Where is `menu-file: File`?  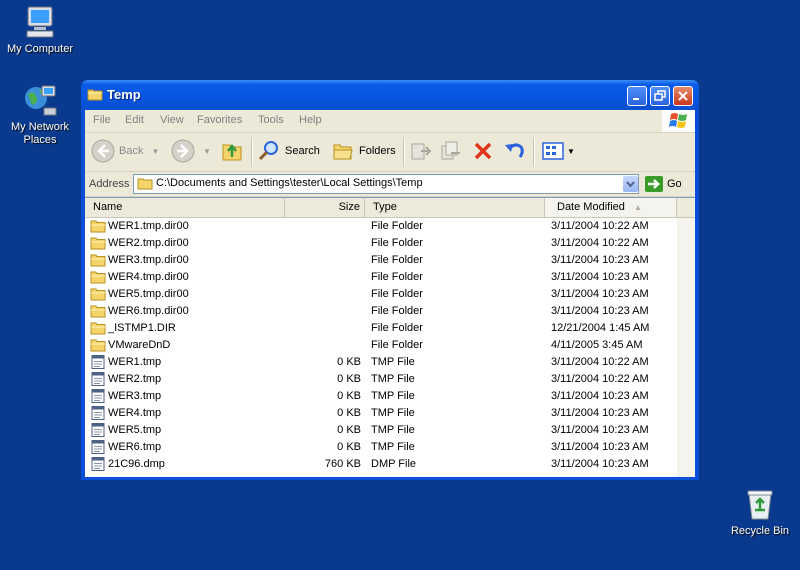
menu-file: File is located at coordinates (102, 120).